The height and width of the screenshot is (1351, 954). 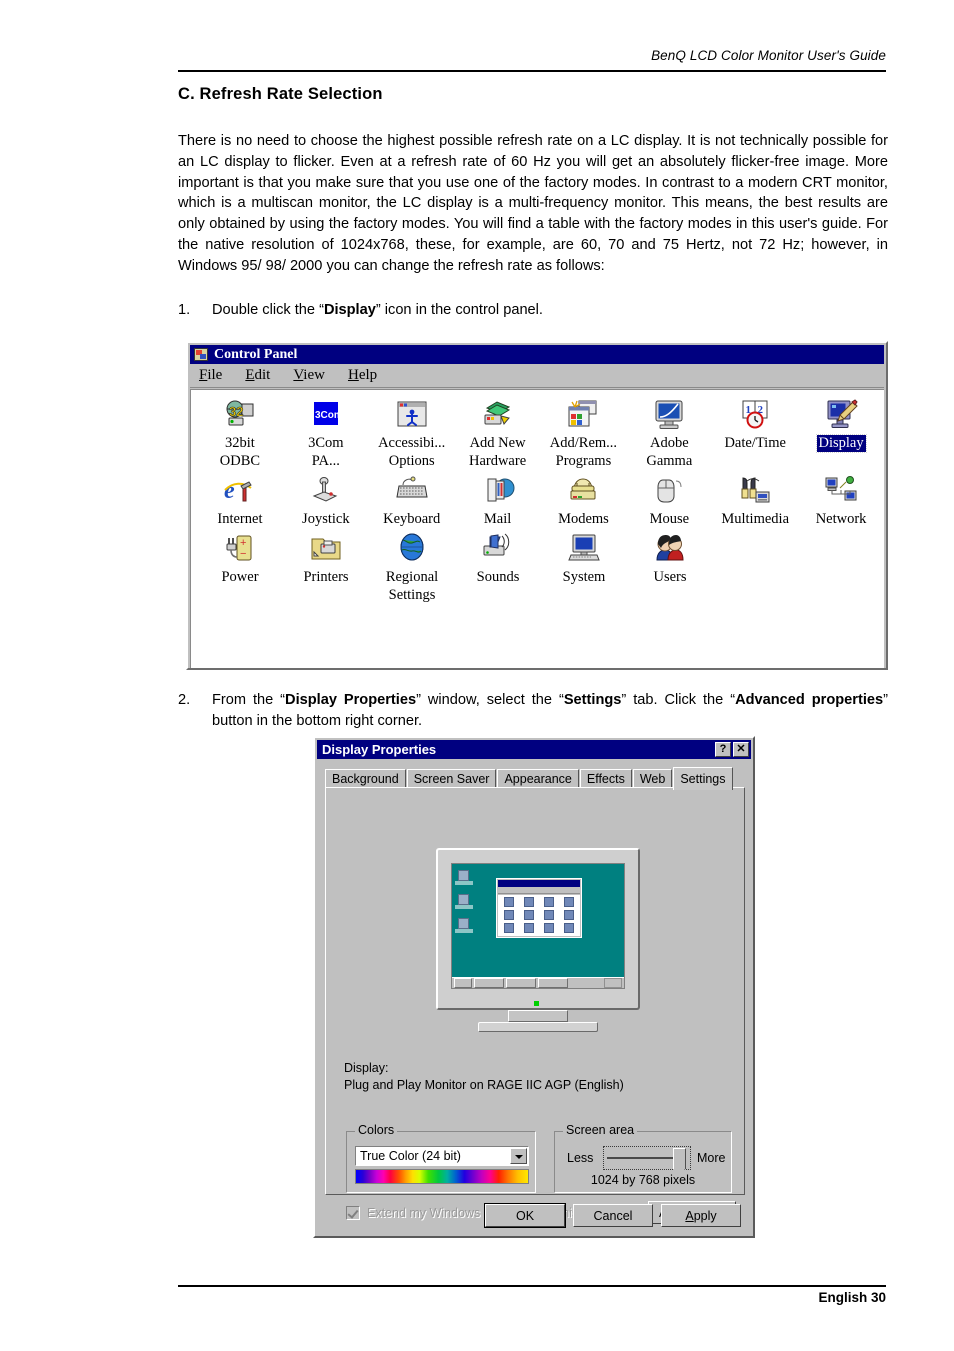 I want to click on cp-label: Display, so click(x=841, y=443).